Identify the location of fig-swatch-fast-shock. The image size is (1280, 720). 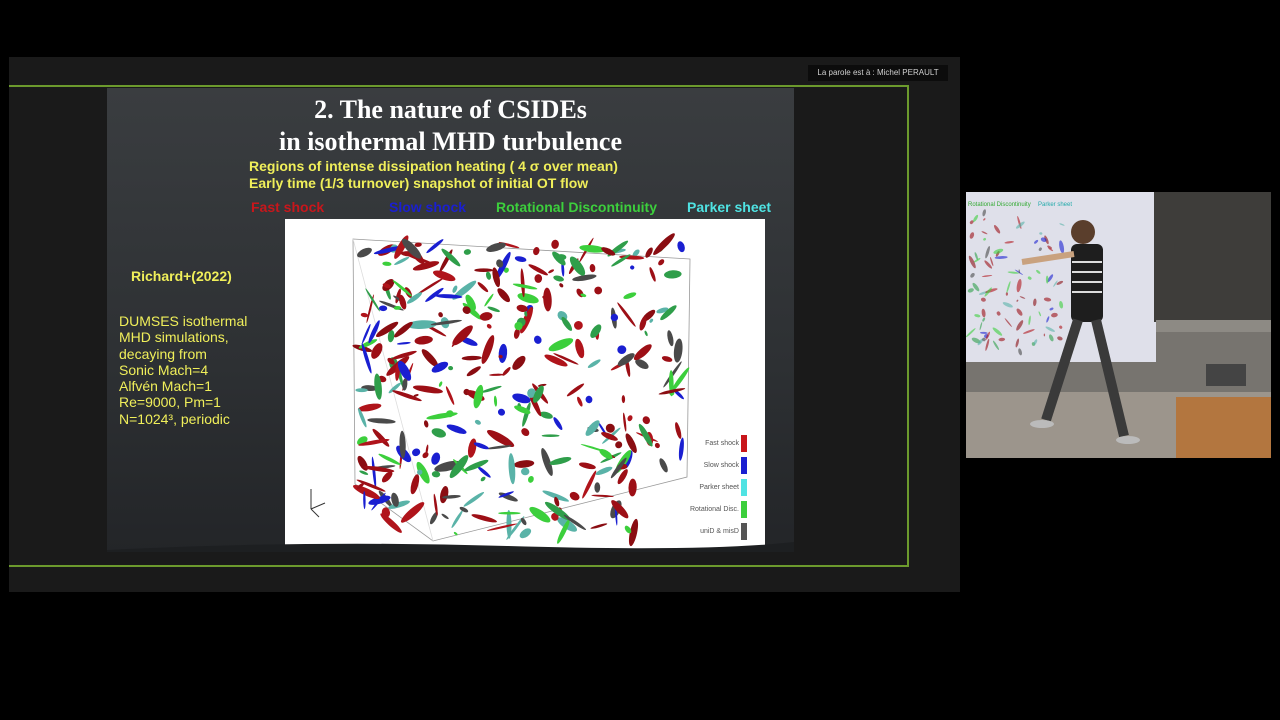
(744, 443).